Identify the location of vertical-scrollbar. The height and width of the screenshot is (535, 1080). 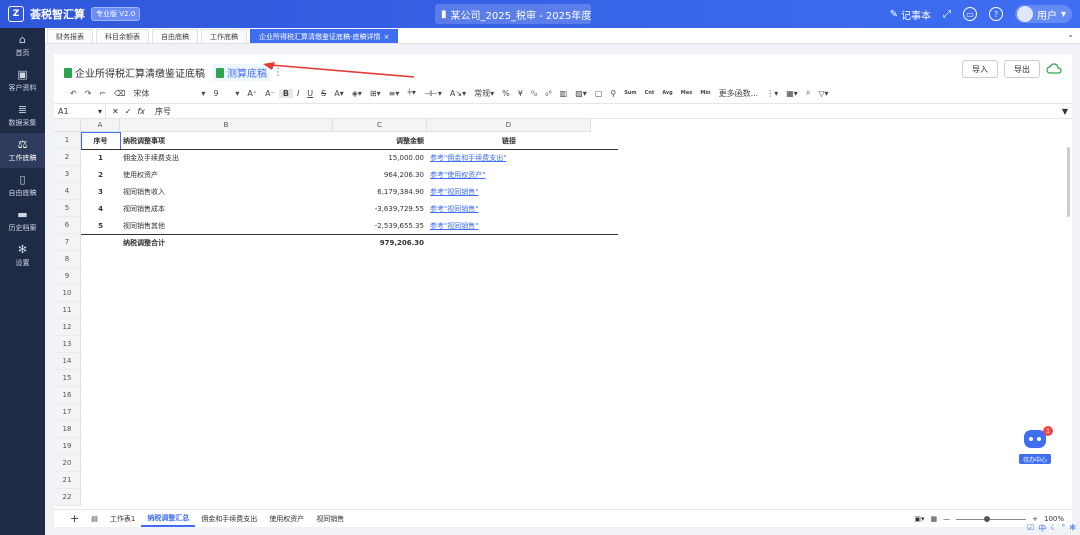
(1068, 182).